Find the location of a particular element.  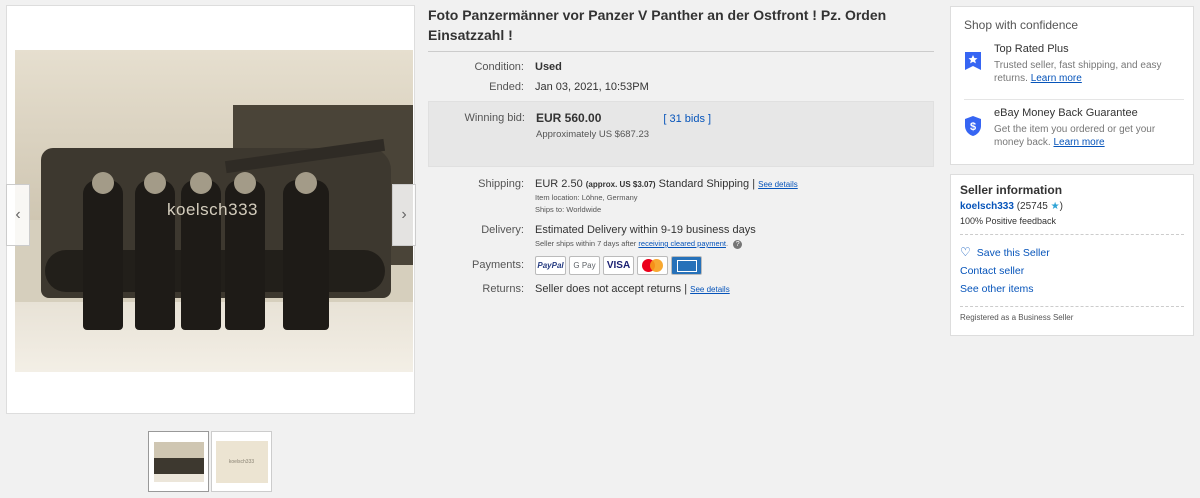

winning-bid-value: EUR 560.00 is located at coordinates (569, 118).